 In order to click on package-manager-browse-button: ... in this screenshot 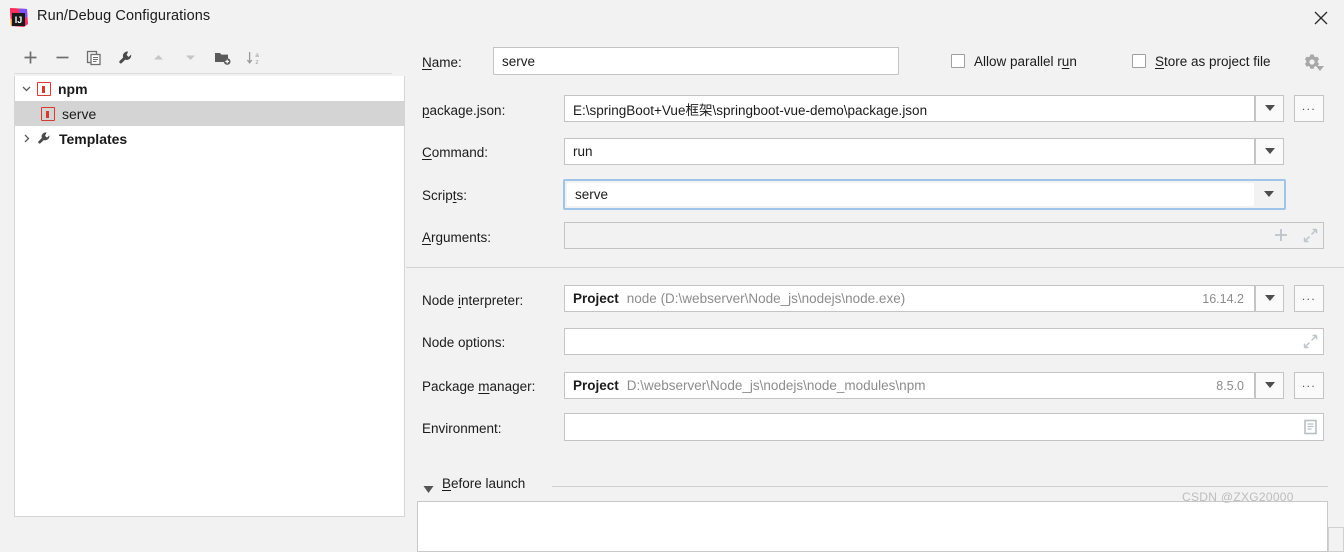, I will do `click(1309, 385)`.